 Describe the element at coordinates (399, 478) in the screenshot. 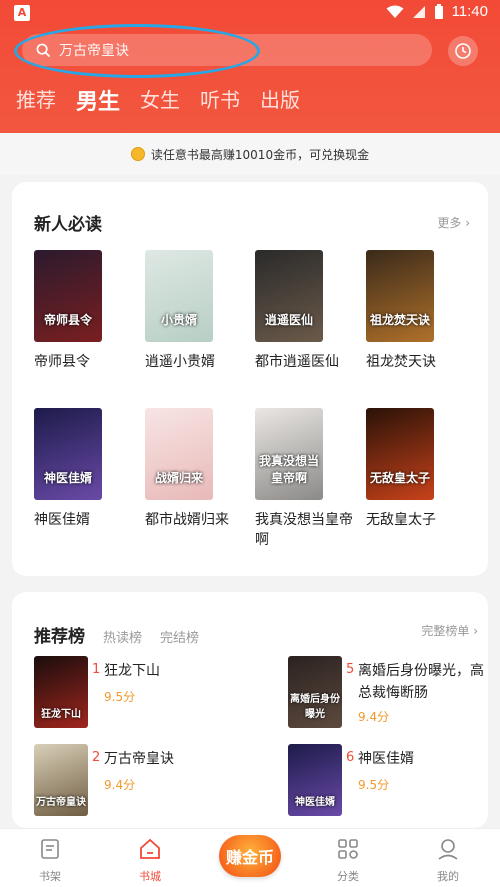

I see `cover-title: 无敌皇太子` at that location.